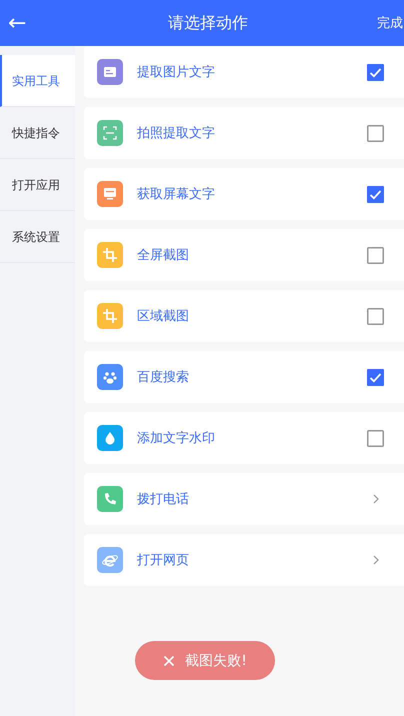  Describe the element at coordinates (216, 661) in the screenshot. I see `toast-message: 截图失败!` at that location.